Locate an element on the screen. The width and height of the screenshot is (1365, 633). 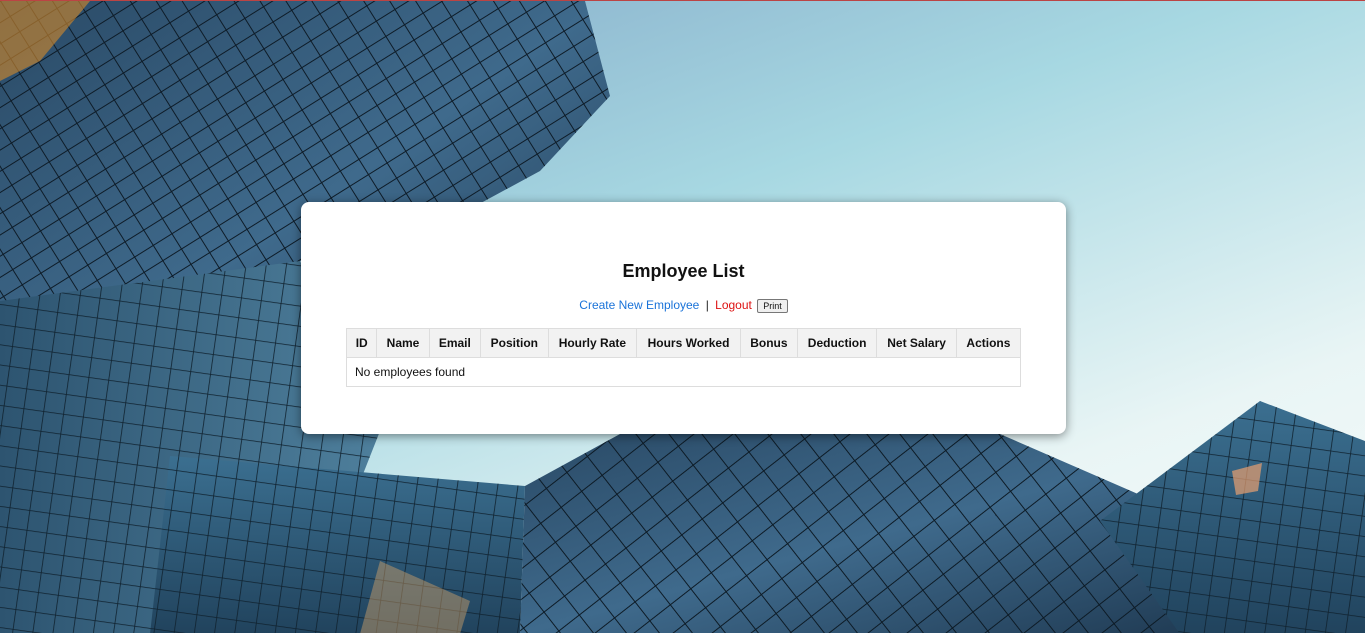
column-header-name: Name is located at coordinates (403, 343).